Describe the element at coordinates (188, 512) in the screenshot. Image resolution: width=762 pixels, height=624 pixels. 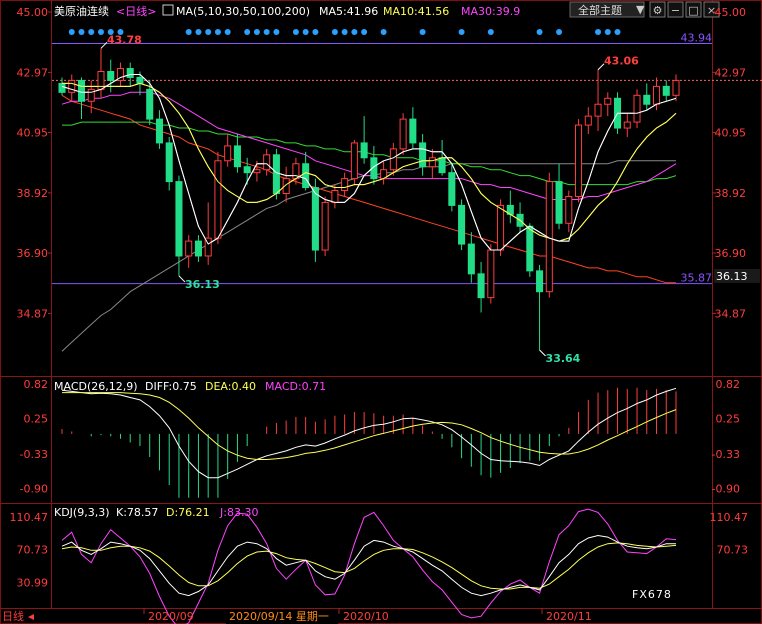
I see `kdj-d-value: D:76.21` at that location.